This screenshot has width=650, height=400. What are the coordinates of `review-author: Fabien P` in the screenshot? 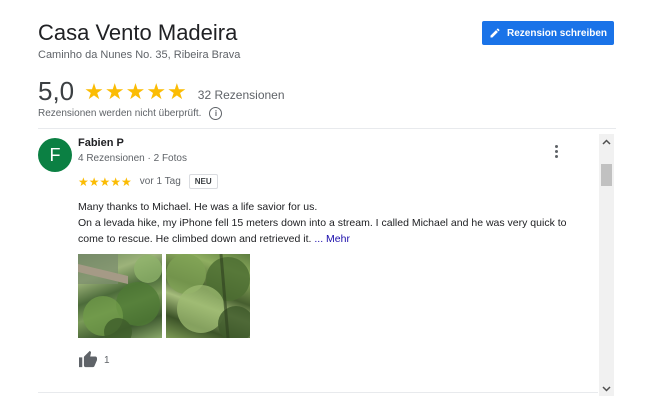 It's located at (101, 143).